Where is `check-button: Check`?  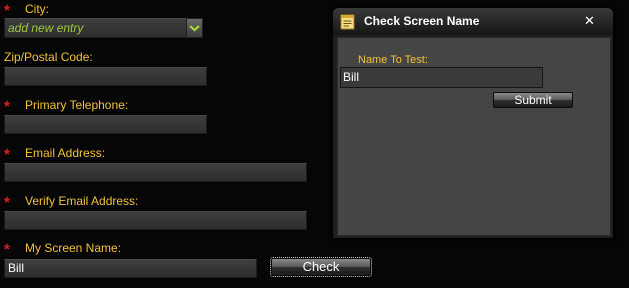 check-button: Check is located at coordinates (321, 267).